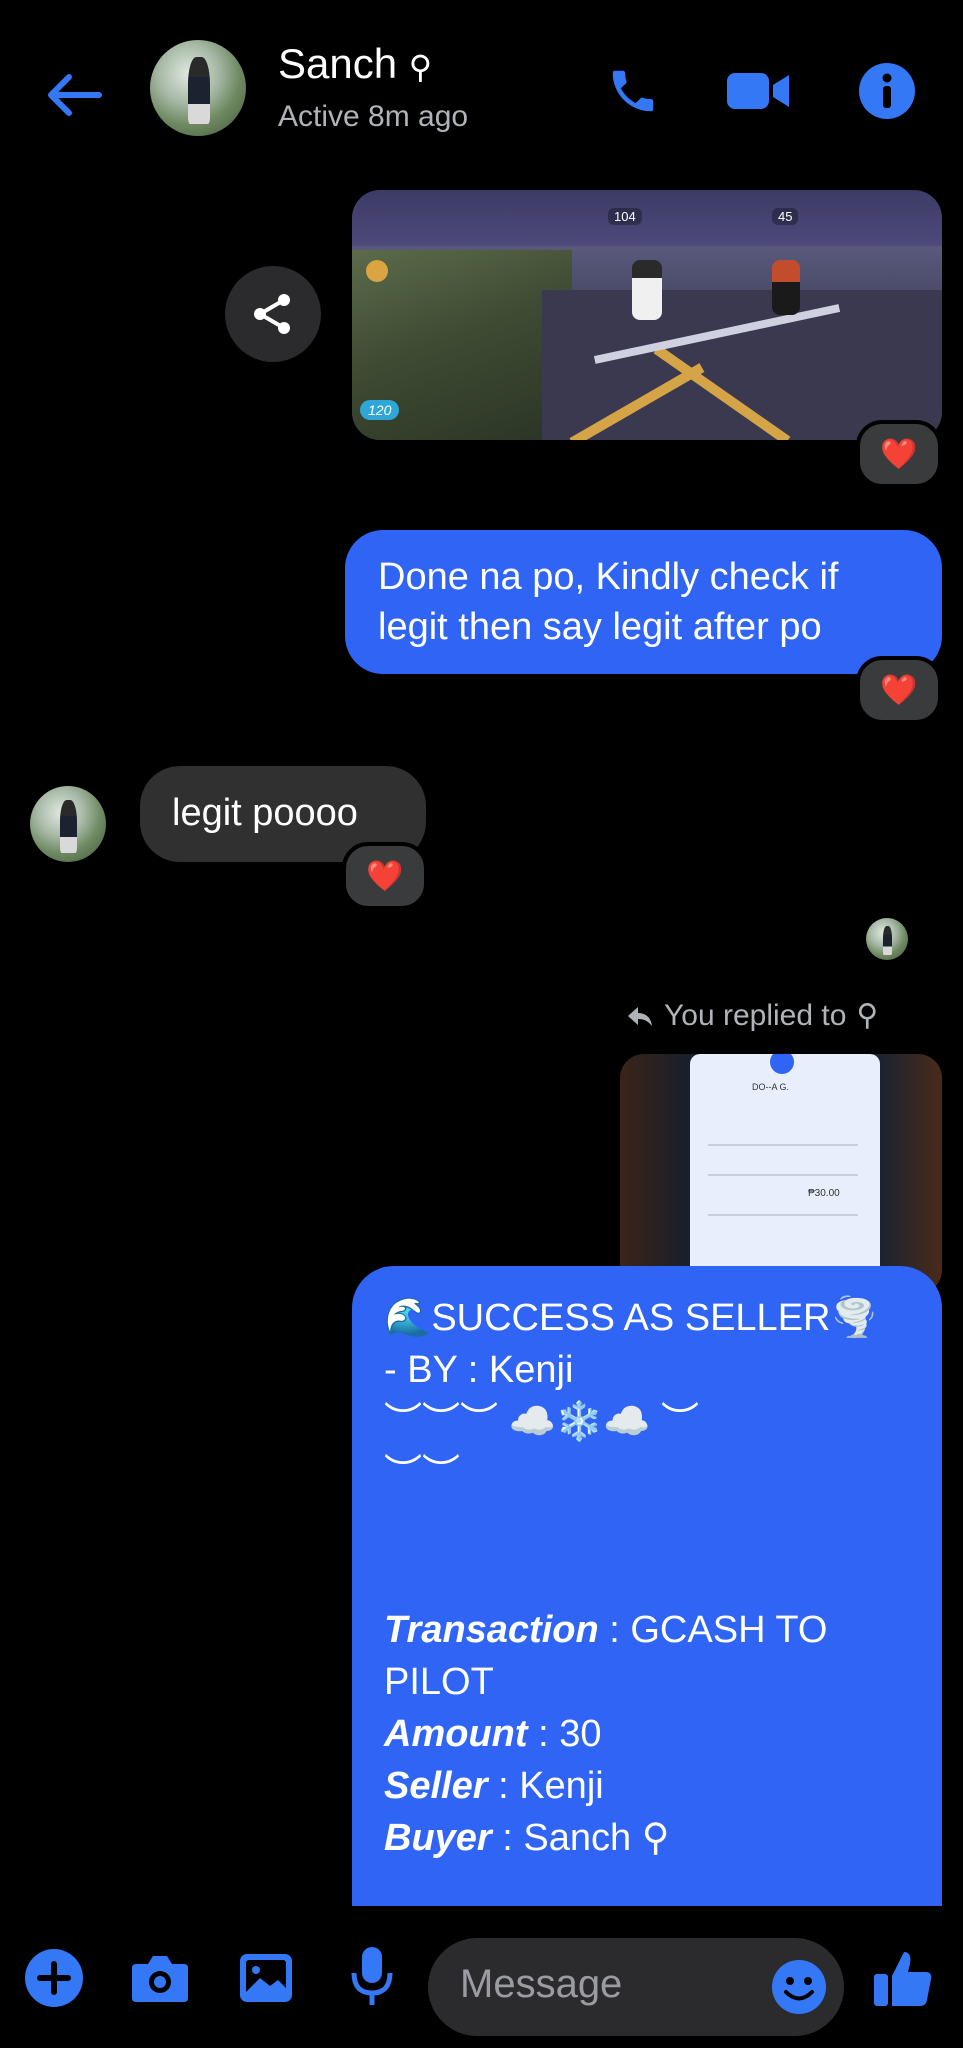 Image resolution: width=963 pixels, height=2048 pixels. Describe the element at coordinates (377, 271) in the screenshot. I see `medal-icon` at that location.